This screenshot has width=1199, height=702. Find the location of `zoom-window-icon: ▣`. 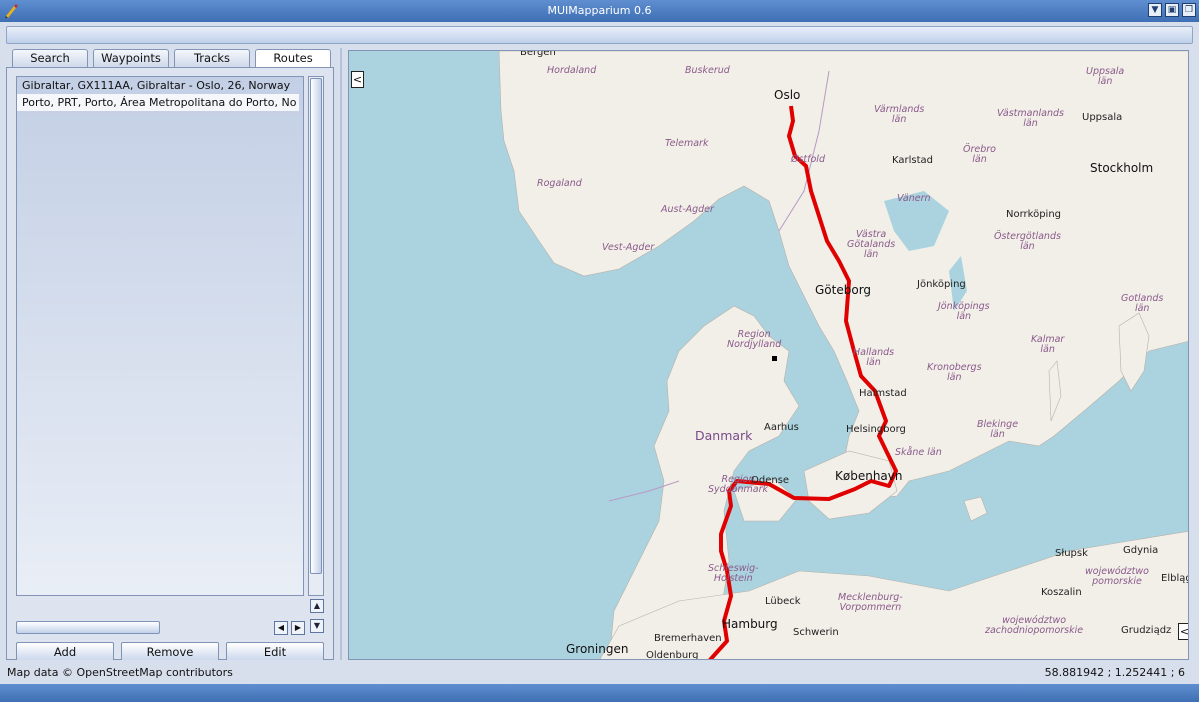

zoom-window-icon: ▣ is located at coordinates (1172, 10).